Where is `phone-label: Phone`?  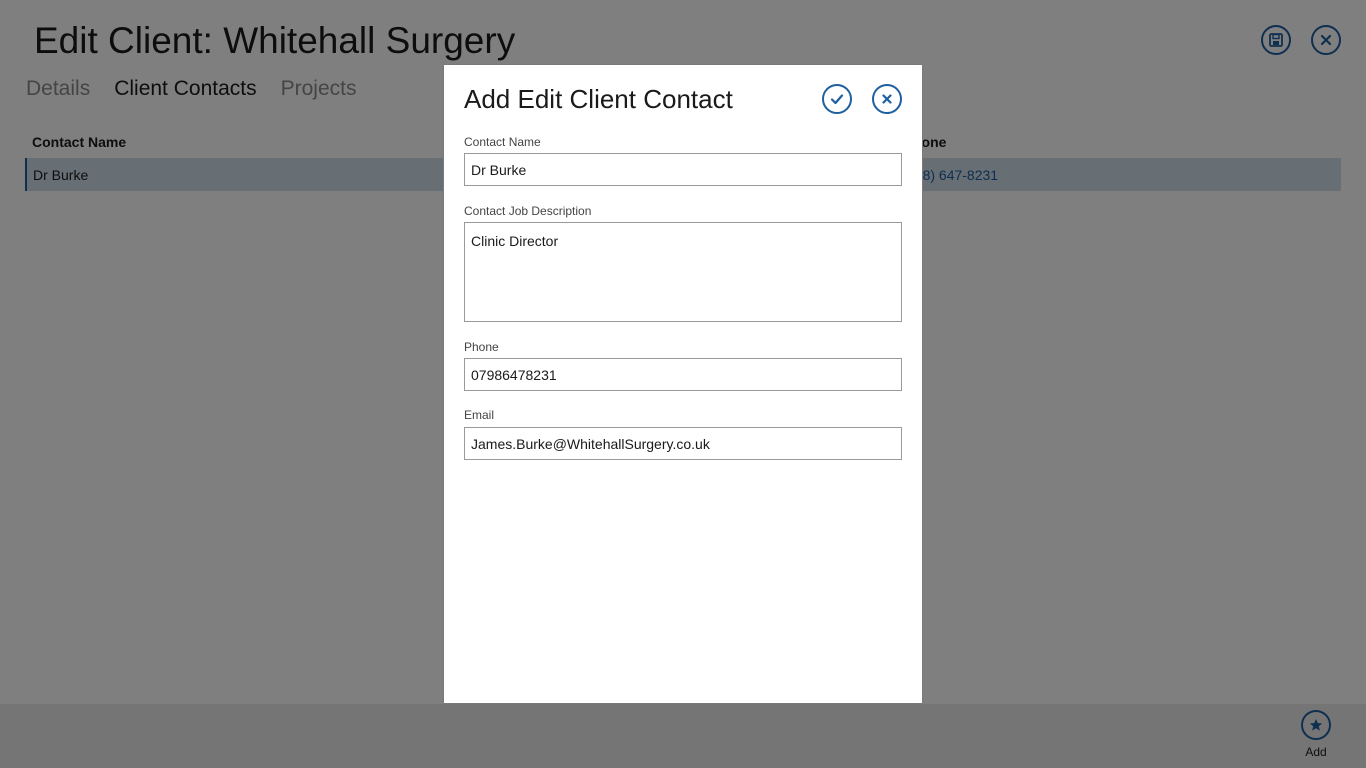
phone-label: Phone is located at coordinates (481, 347).